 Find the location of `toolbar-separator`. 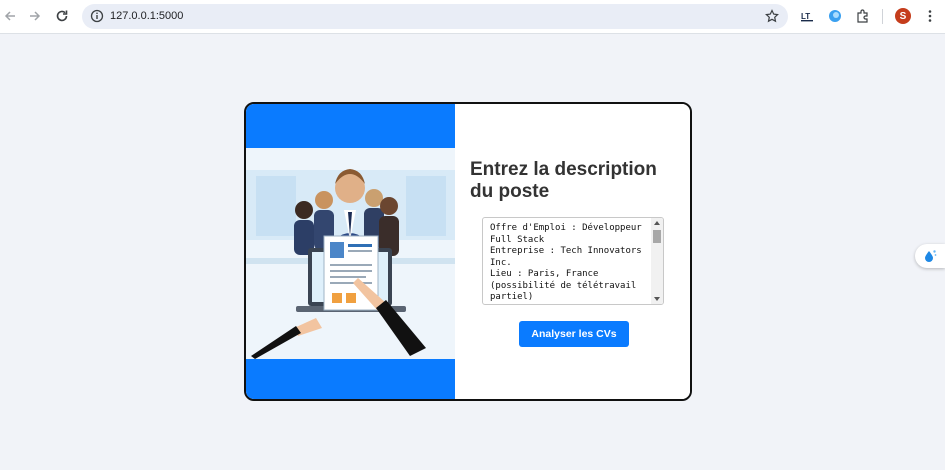

toolbar-separator is located at coordinates (882, 16).